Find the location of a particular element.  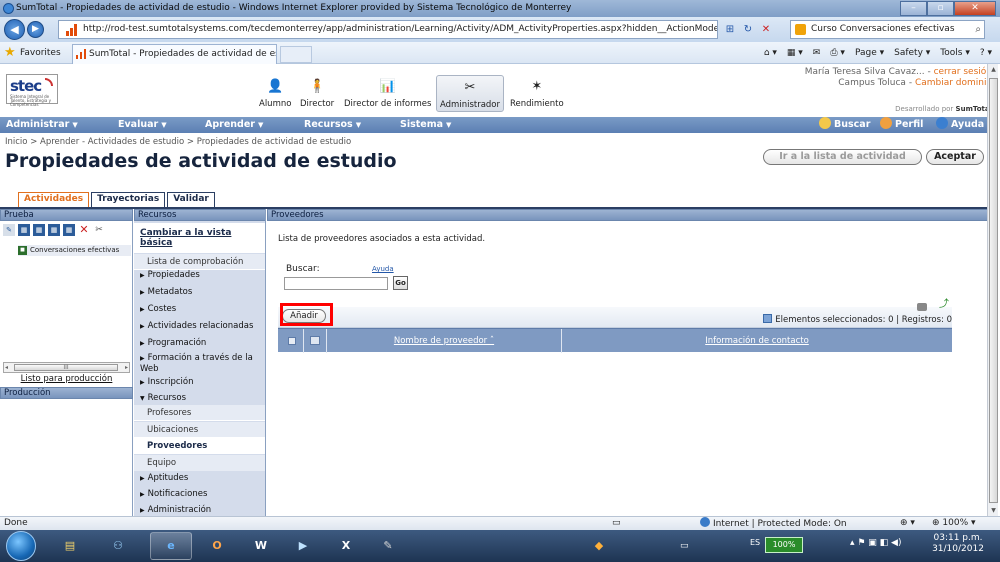

nav-sistema: Sistema ▼ is located at coordinates (425, 125).